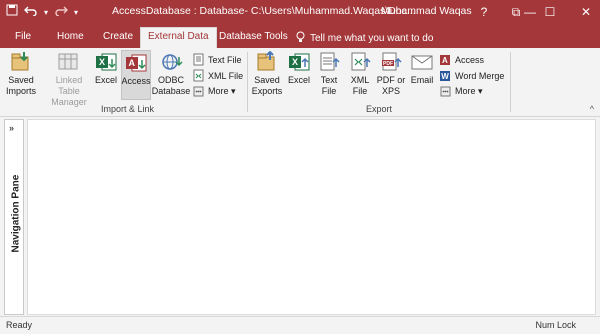 This screenshot has width=600, height=334. What do you see at coordinates (267, 73) in the screenshot?
I see `saved-exports-button: Saved Exports` at bounding box center [267, 73].